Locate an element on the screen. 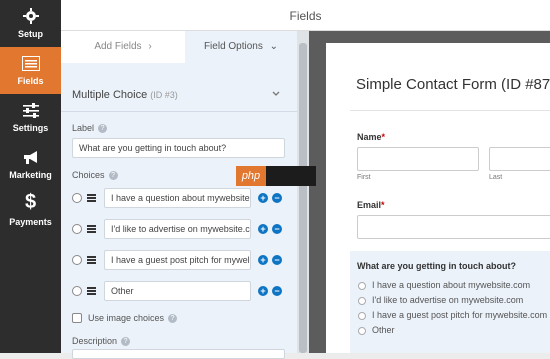 Image resolution: width=550 pixels, height=359 pixels. question-label: What are you getting in touch about? is located at coordinates (436, 266).